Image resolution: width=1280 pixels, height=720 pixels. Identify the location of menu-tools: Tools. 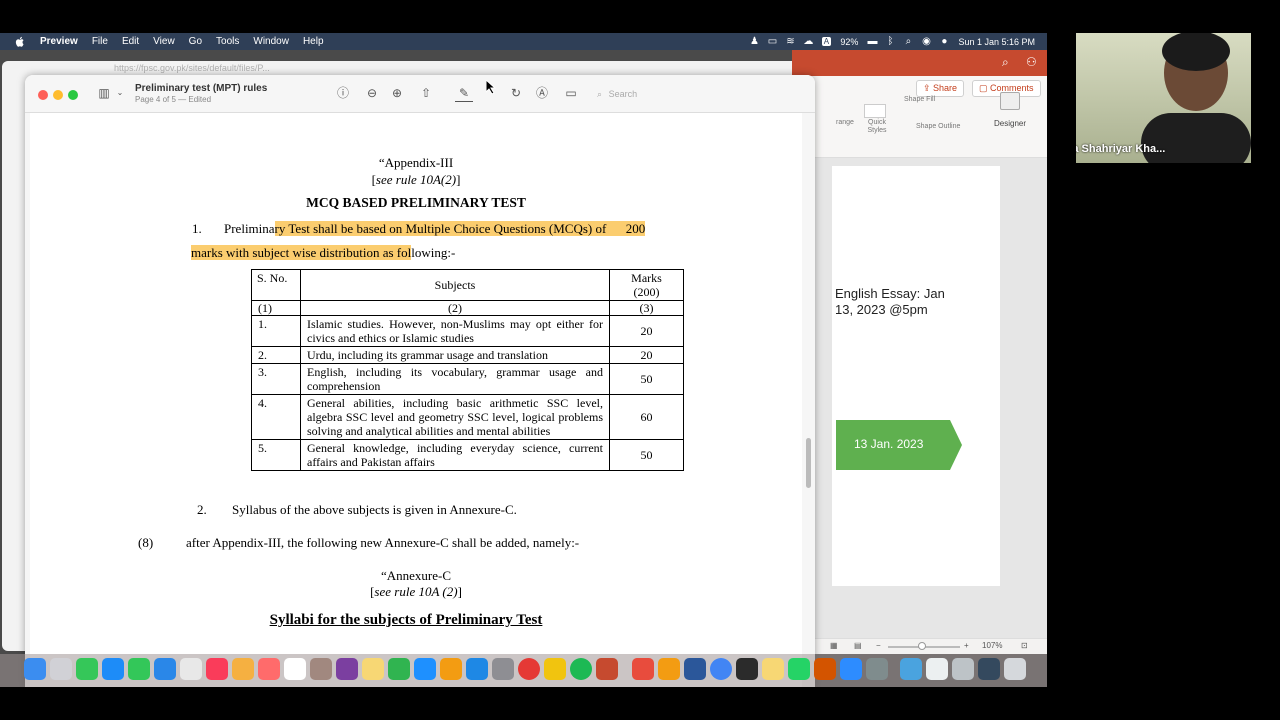
(227, 41).